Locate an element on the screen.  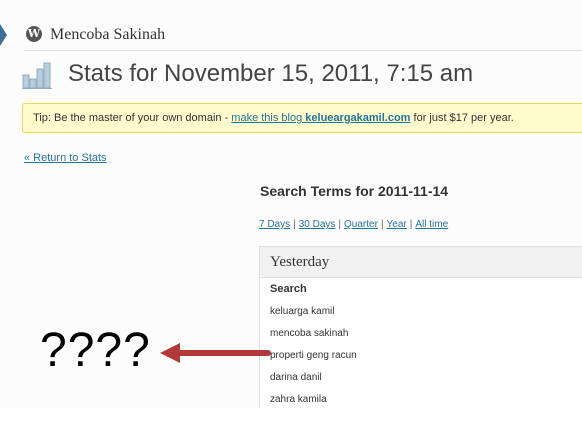
range-quarter-link: Quarter is located at coordinates (361, 224).